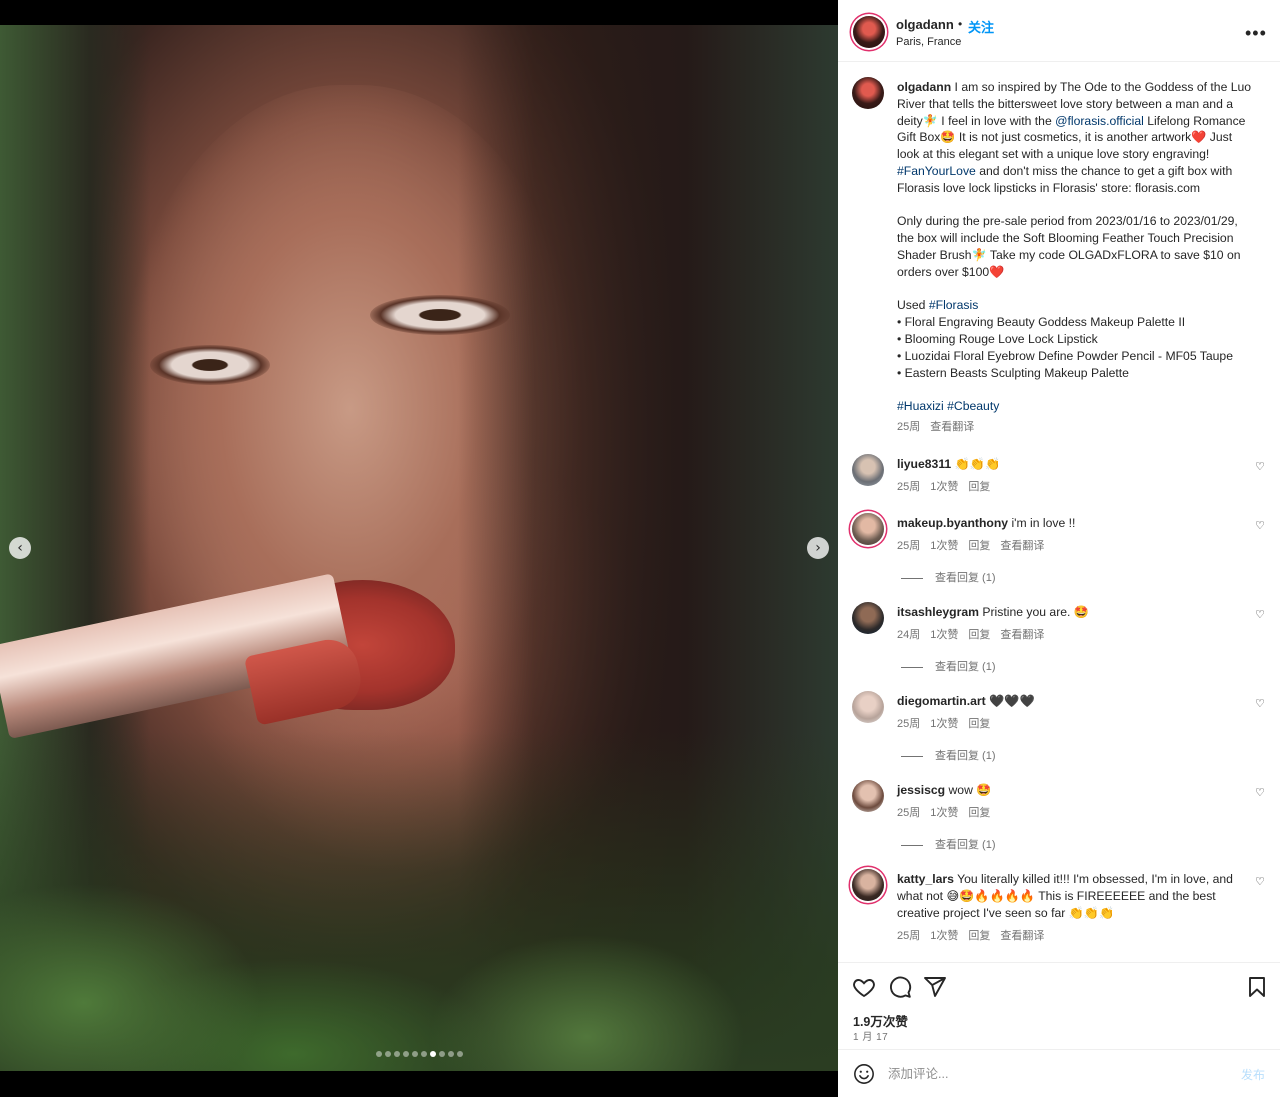 Image resolution: width=1280 pixels, height=1097 pixels. What do you see at coordinates (864, 1074) in the screenshot?
I see `emoji-smile-icon` at bounding box center [864, 1074].